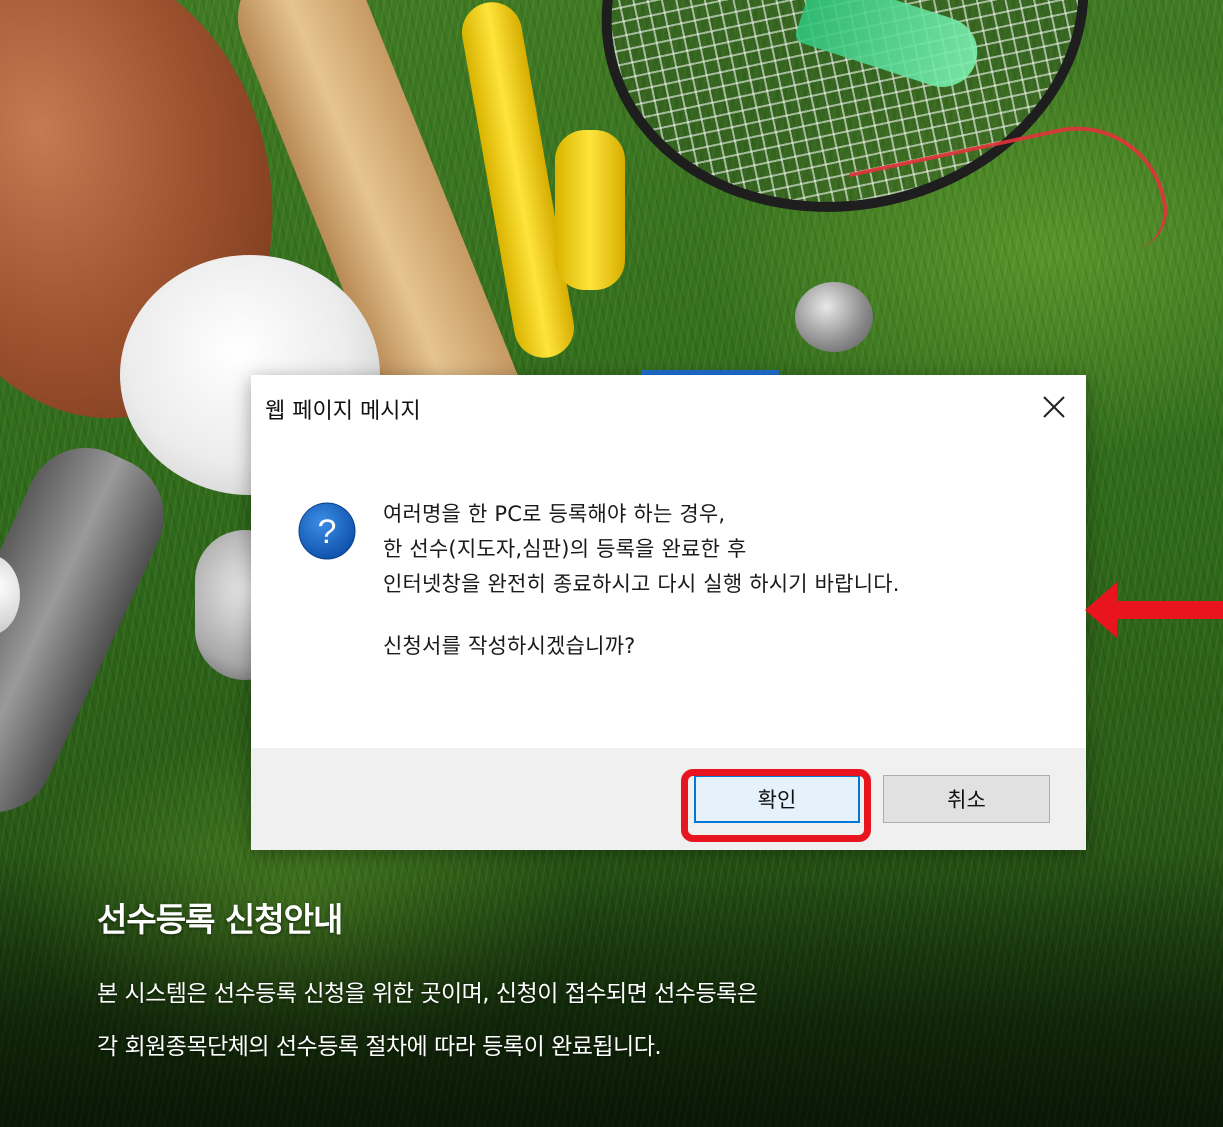 This screenshot has width=1223, height=1127. What do you see at coordinates (220, 919) in the screenshot?
I see `page-title: 선수등록 신청안내` at bounding box center [220, 919].